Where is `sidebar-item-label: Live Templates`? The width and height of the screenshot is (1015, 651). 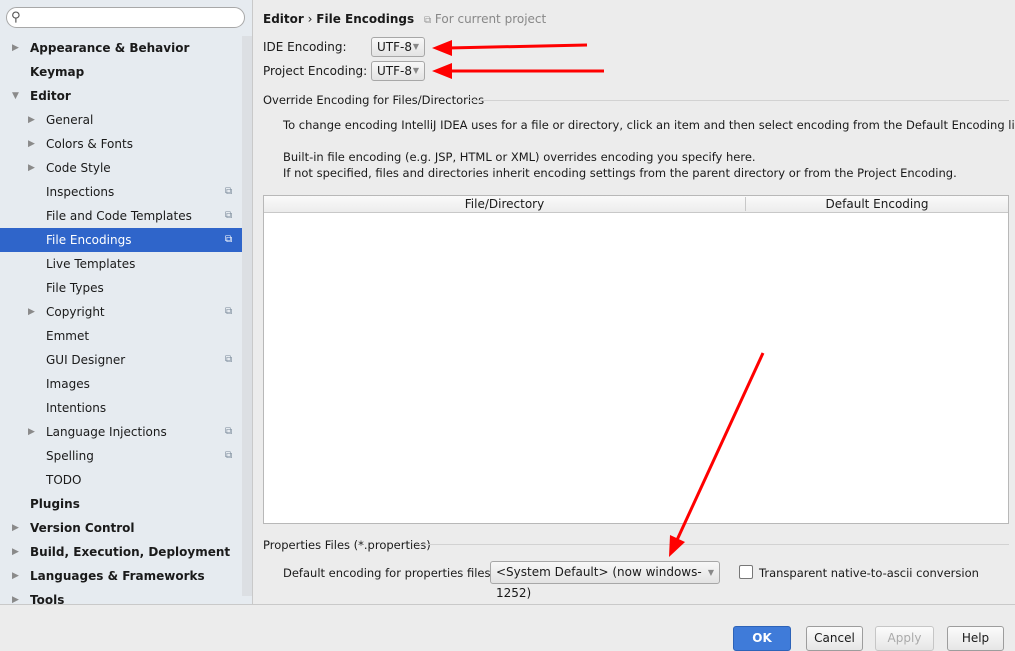 sidebar-item-label: Live Templates is located at coordinates (91, 264).